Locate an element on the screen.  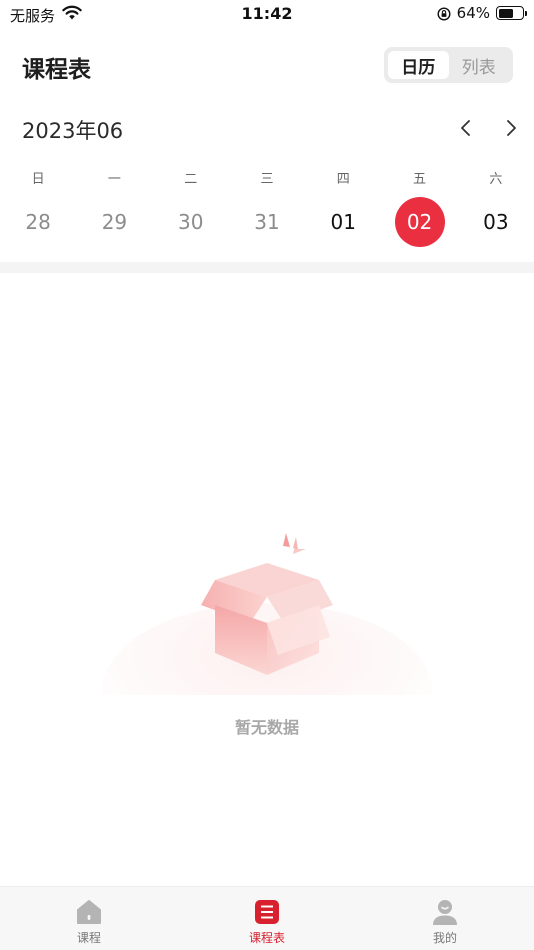
prev-month-button is located at coordinates (466, 128).